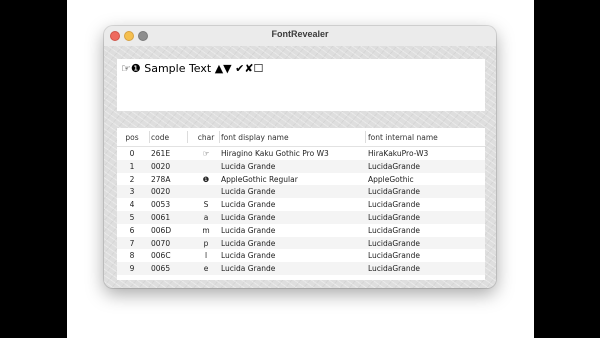 The width and height of the screenshot is (600, 338). What do you see at coordinates (192, 68) in the screenshot?
I see `sample-text-value: ☞❶ Sample Text ▲▼ ✔✘☐` at bounding box center [192, 68].